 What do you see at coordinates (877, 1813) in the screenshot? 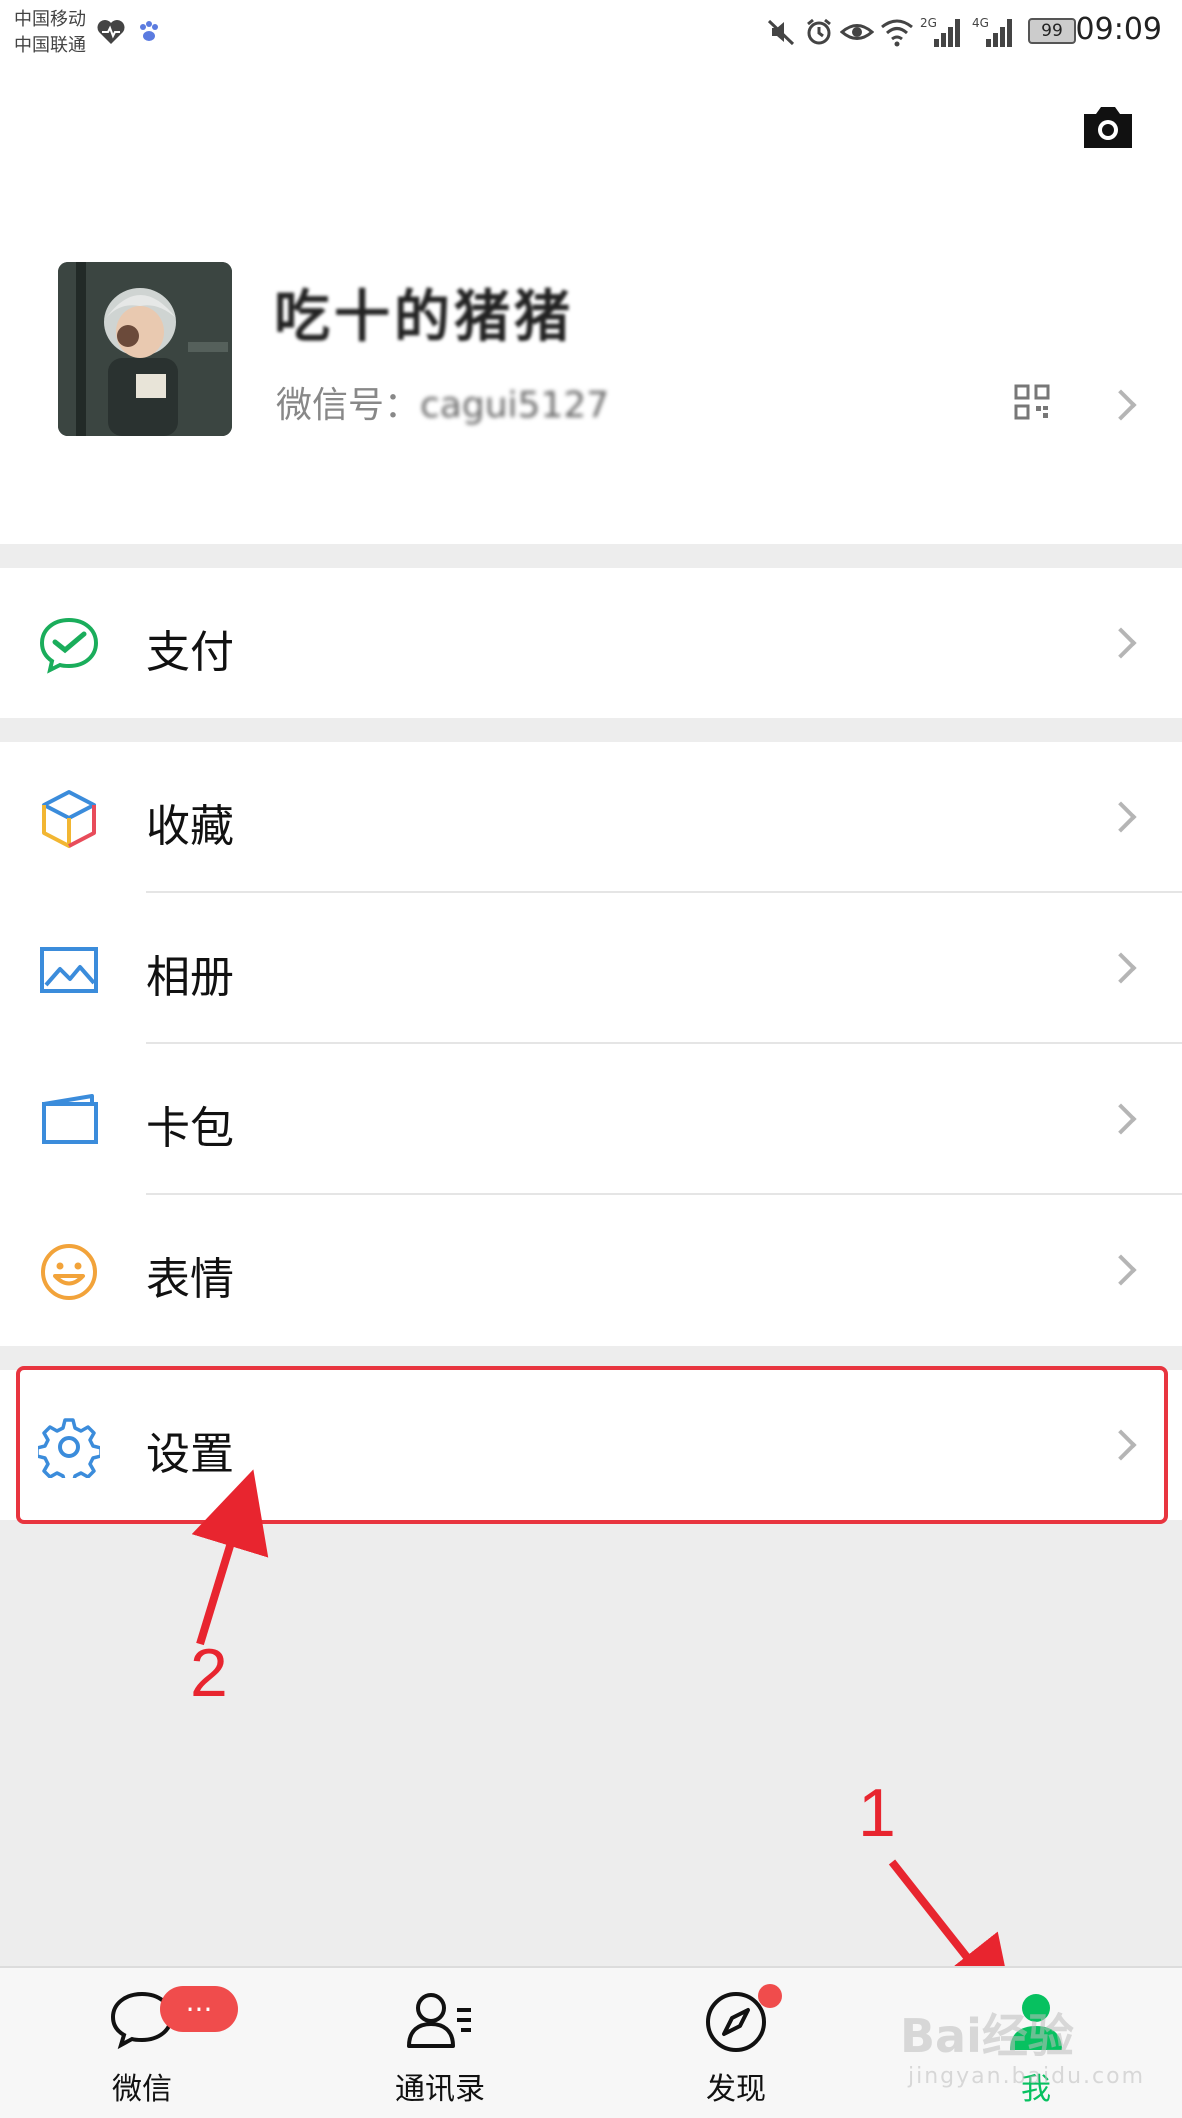
I see `step-1-number: 1` at bounding box center [877, 1813].